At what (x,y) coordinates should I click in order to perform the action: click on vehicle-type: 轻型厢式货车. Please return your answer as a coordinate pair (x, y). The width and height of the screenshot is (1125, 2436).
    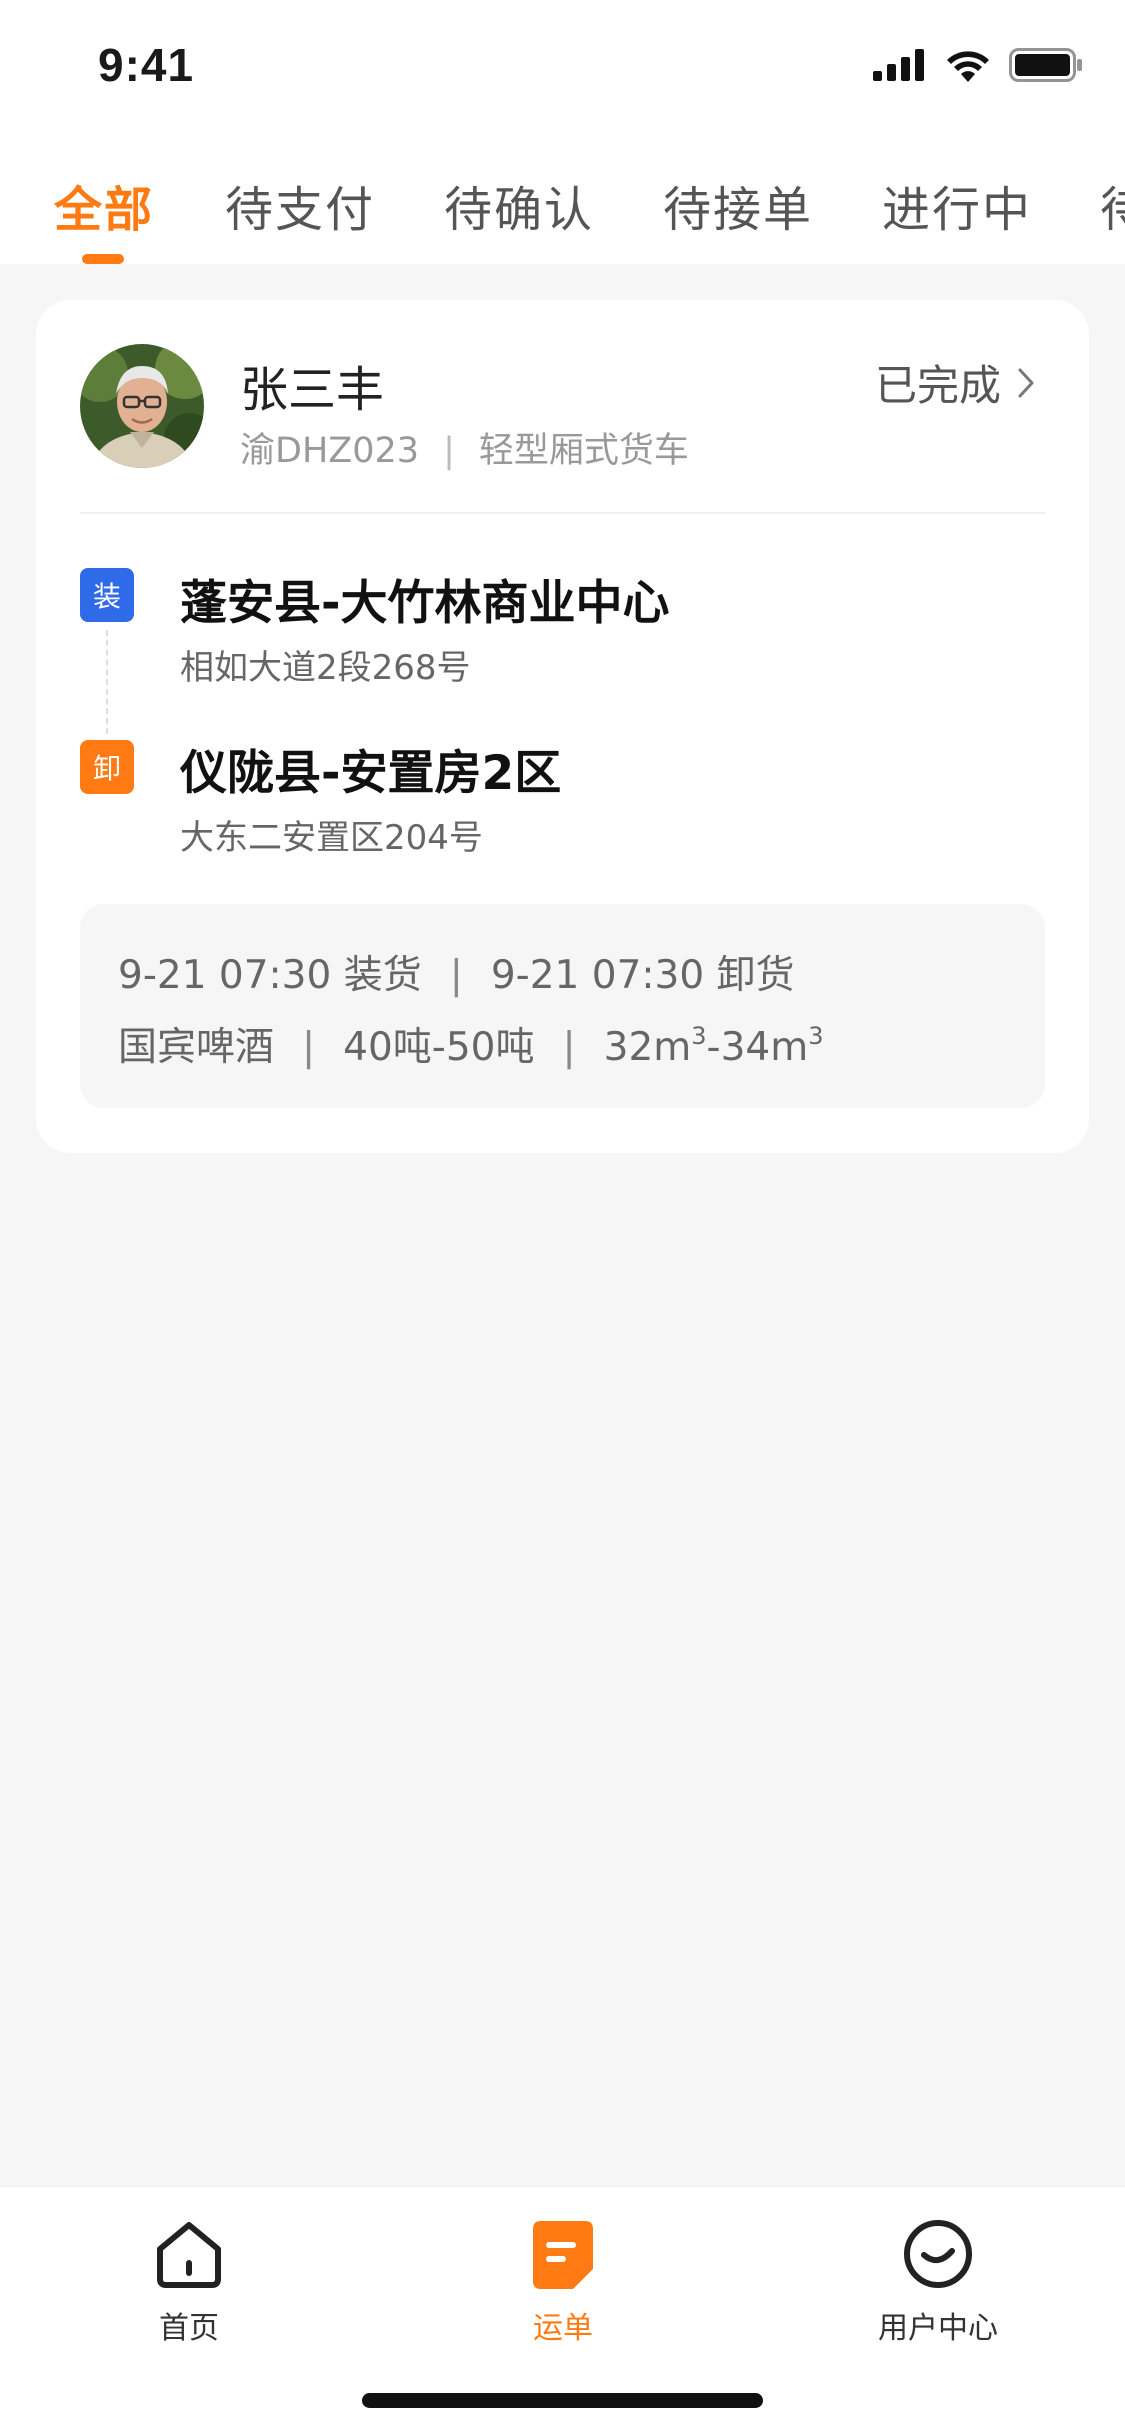
    Looking at the image, I should click on (583, 451).